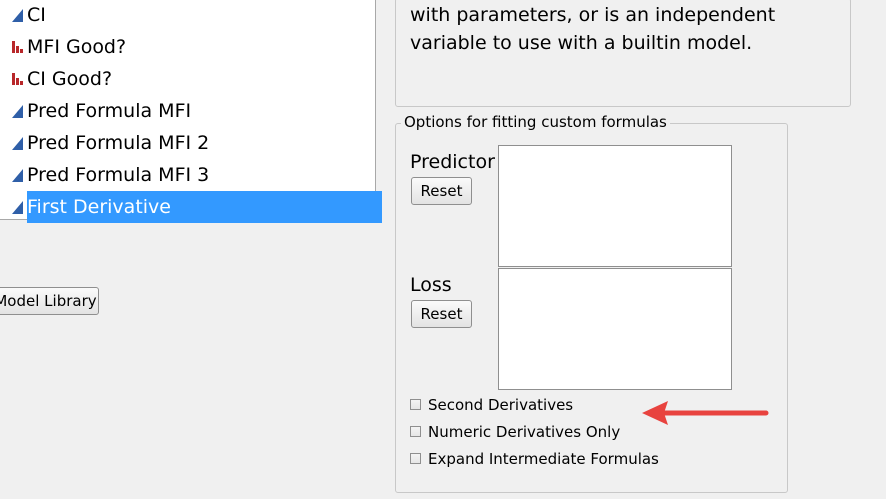  What do you see at coordinates (109, 111) in the screenshot?
I see `column-label: Pred Formula MFI` at bounding box center [109, 111].